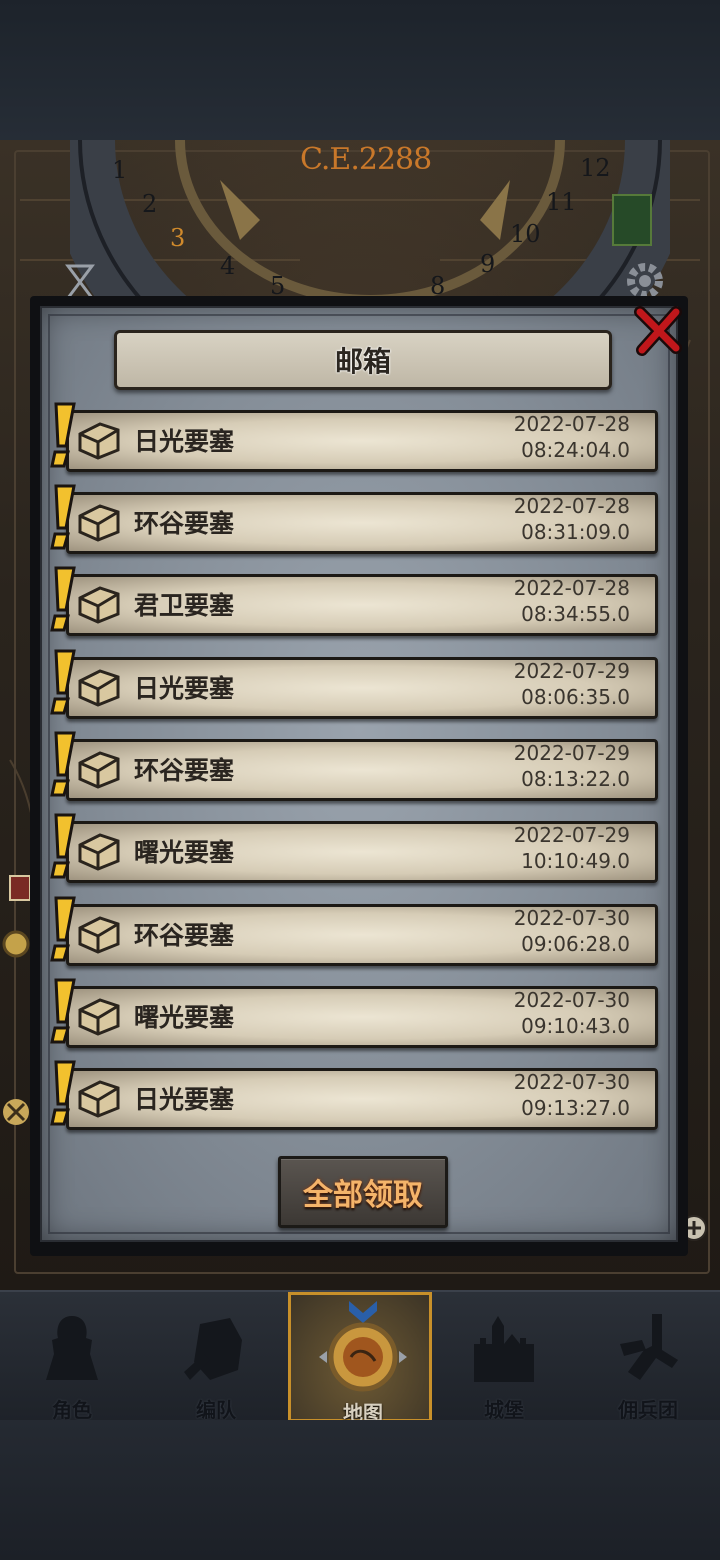 Image resolution: width=720 pixels, height=1560 pixels. What do you see at coordinates (575, 450) in the screenshot?
I see `mail-item-time: 08:24:04.0` at bounding box center [575, 450].